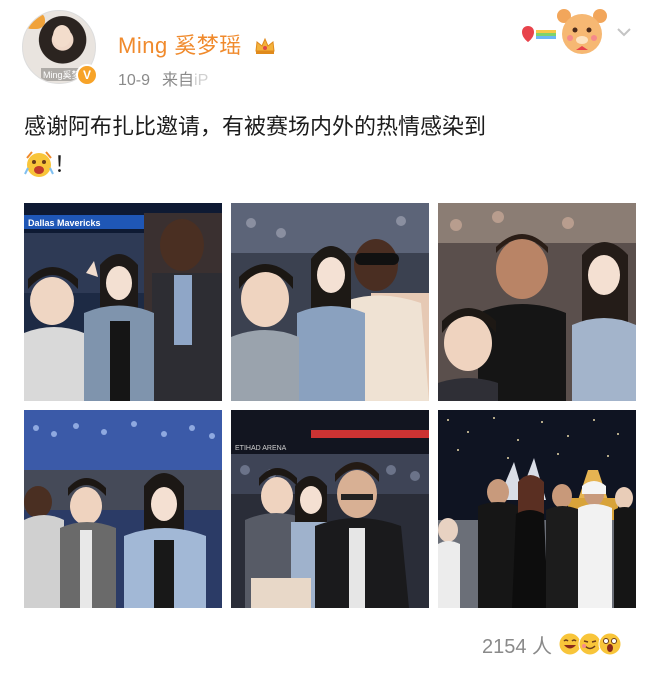  Describe the element at coordinates (610, 644) in the screenshot. I see `surprise-emoji-icon` at that location.